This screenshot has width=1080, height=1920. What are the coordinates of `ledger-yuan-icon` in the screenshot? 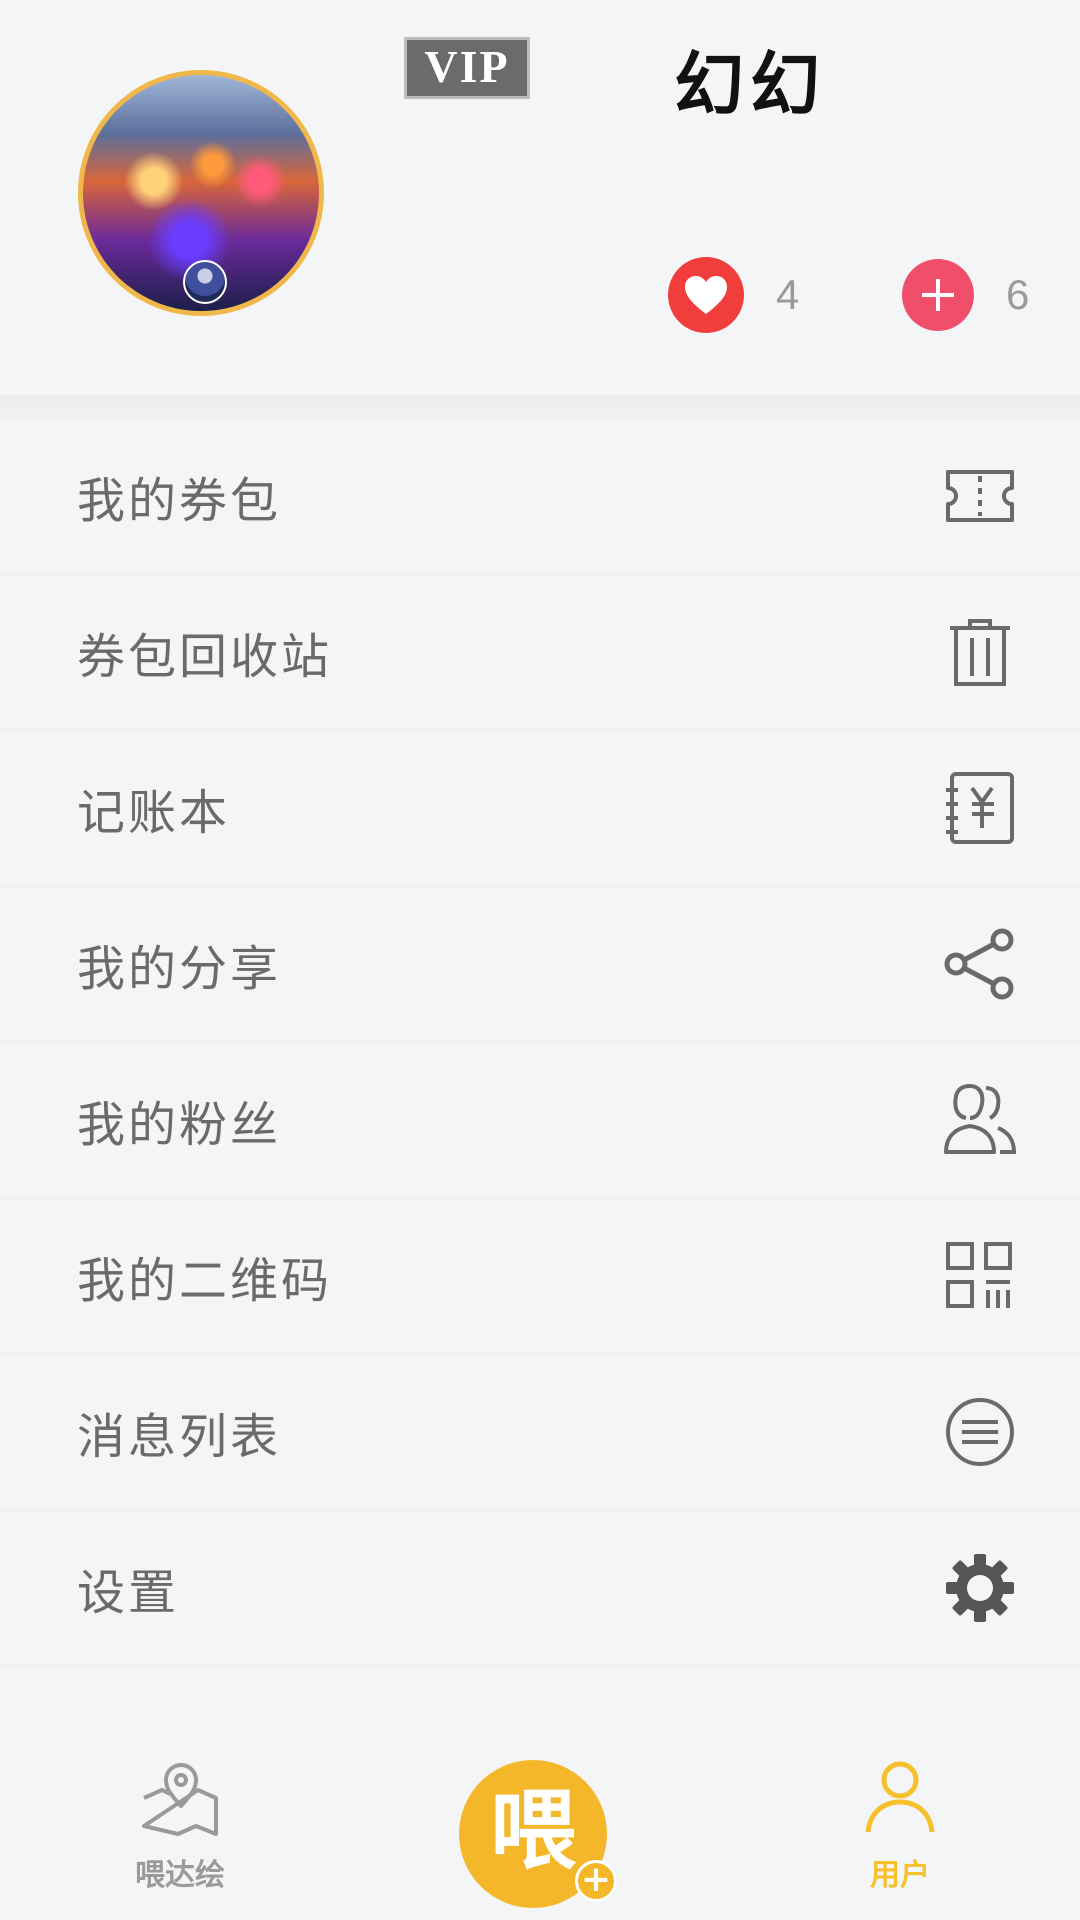 It's located at (980, 808).